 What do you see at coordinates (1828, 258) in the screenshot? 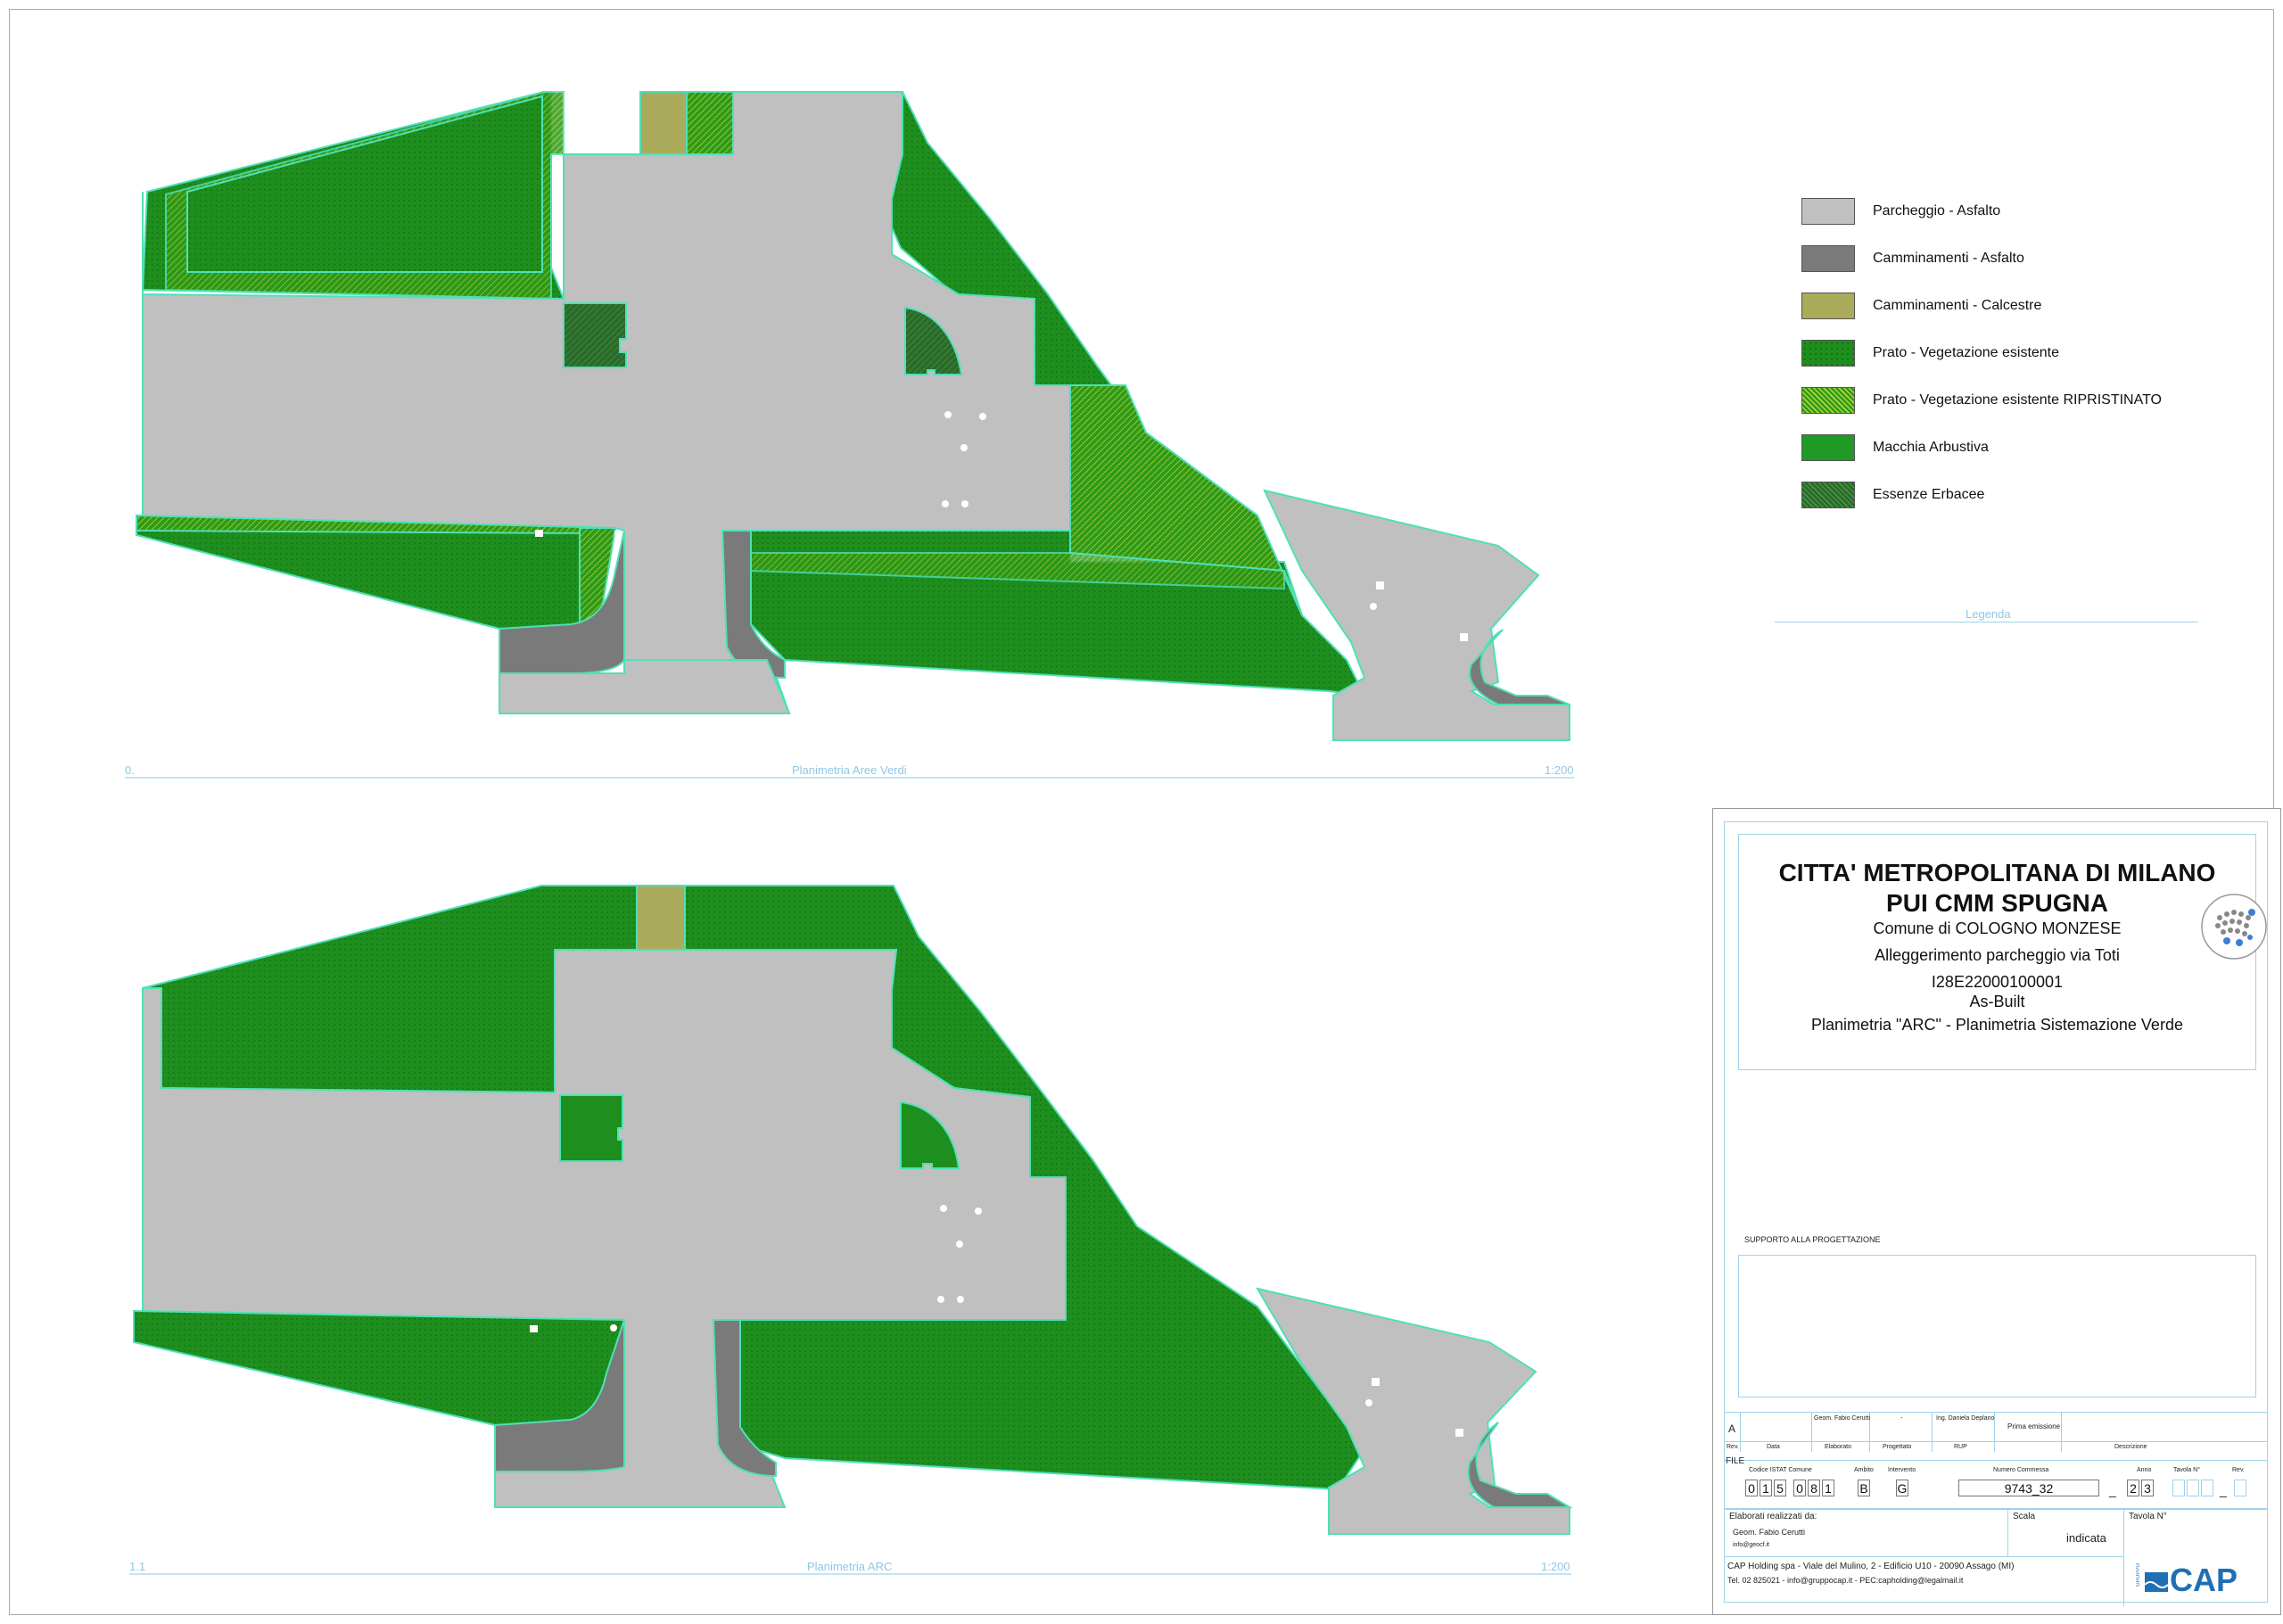
I see `swatch-camminamenti-asfalto` at bounding box center [1828, 258].